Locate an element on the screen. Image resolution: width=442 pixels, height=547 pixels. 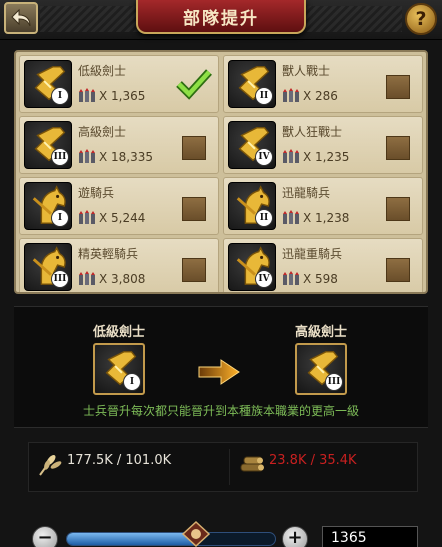
unit-card: I 遊騎兵 X 5,244 is located at coordinates (119, 206).